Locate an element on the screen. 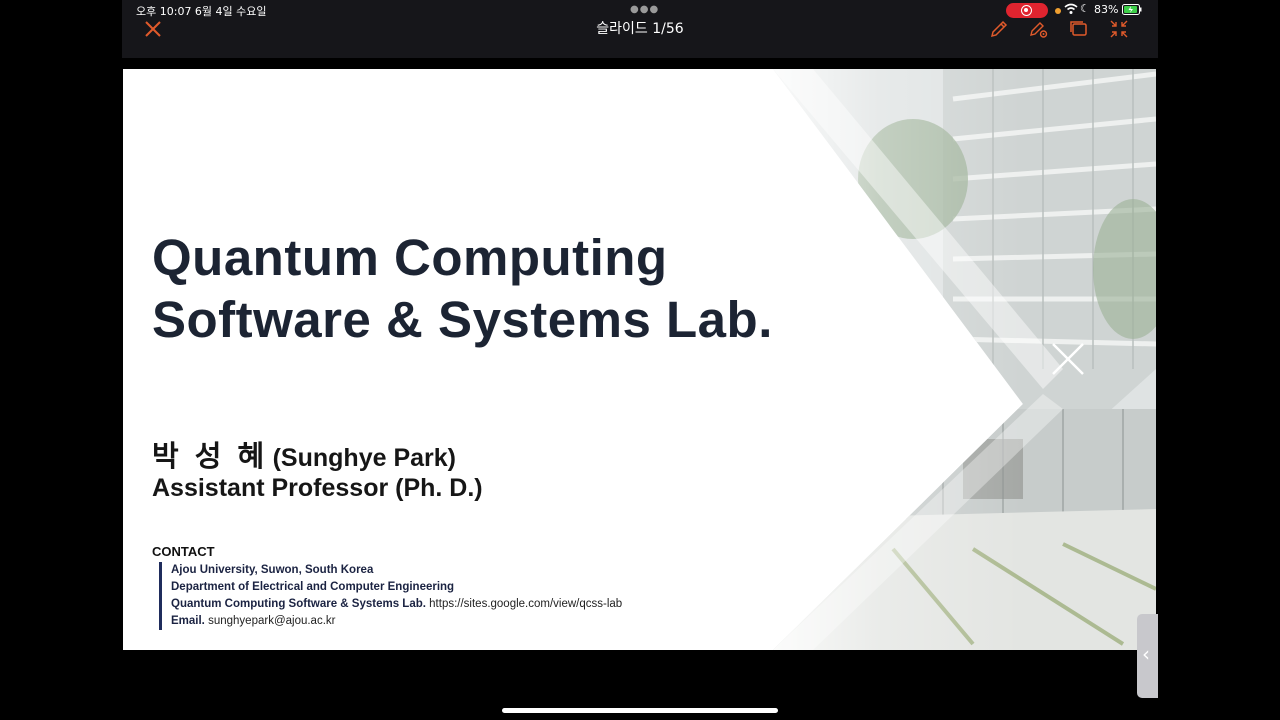  battery-percentage: 83% is located at coordinates (1106, 9).